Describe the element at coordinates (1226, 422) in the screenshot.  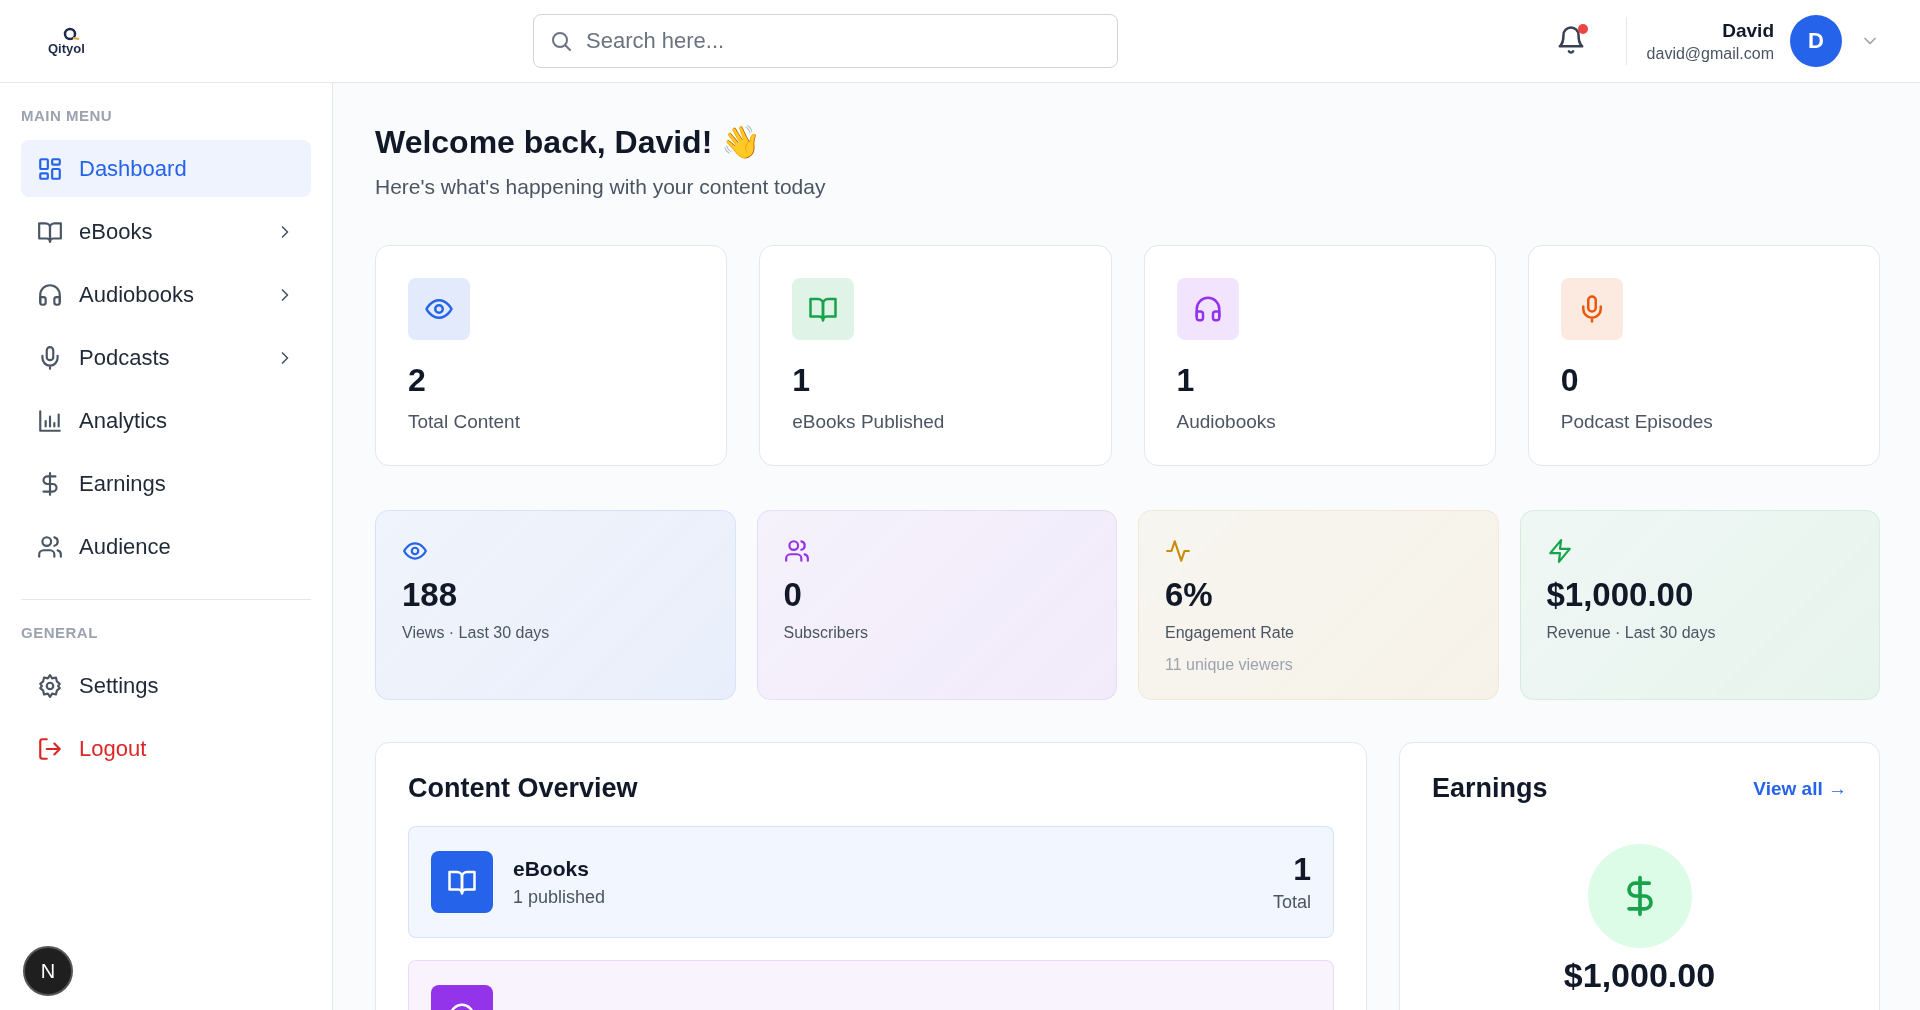
I see `stat-label: Audiobooks` at that location.